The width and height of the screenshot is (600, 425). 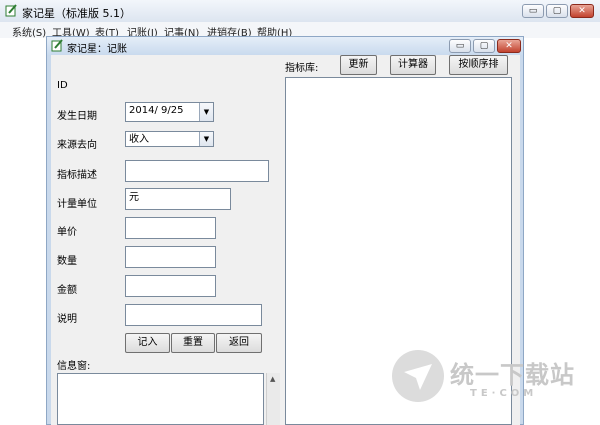 I want to click on close-button: ✕, so click(x=582, y=11).